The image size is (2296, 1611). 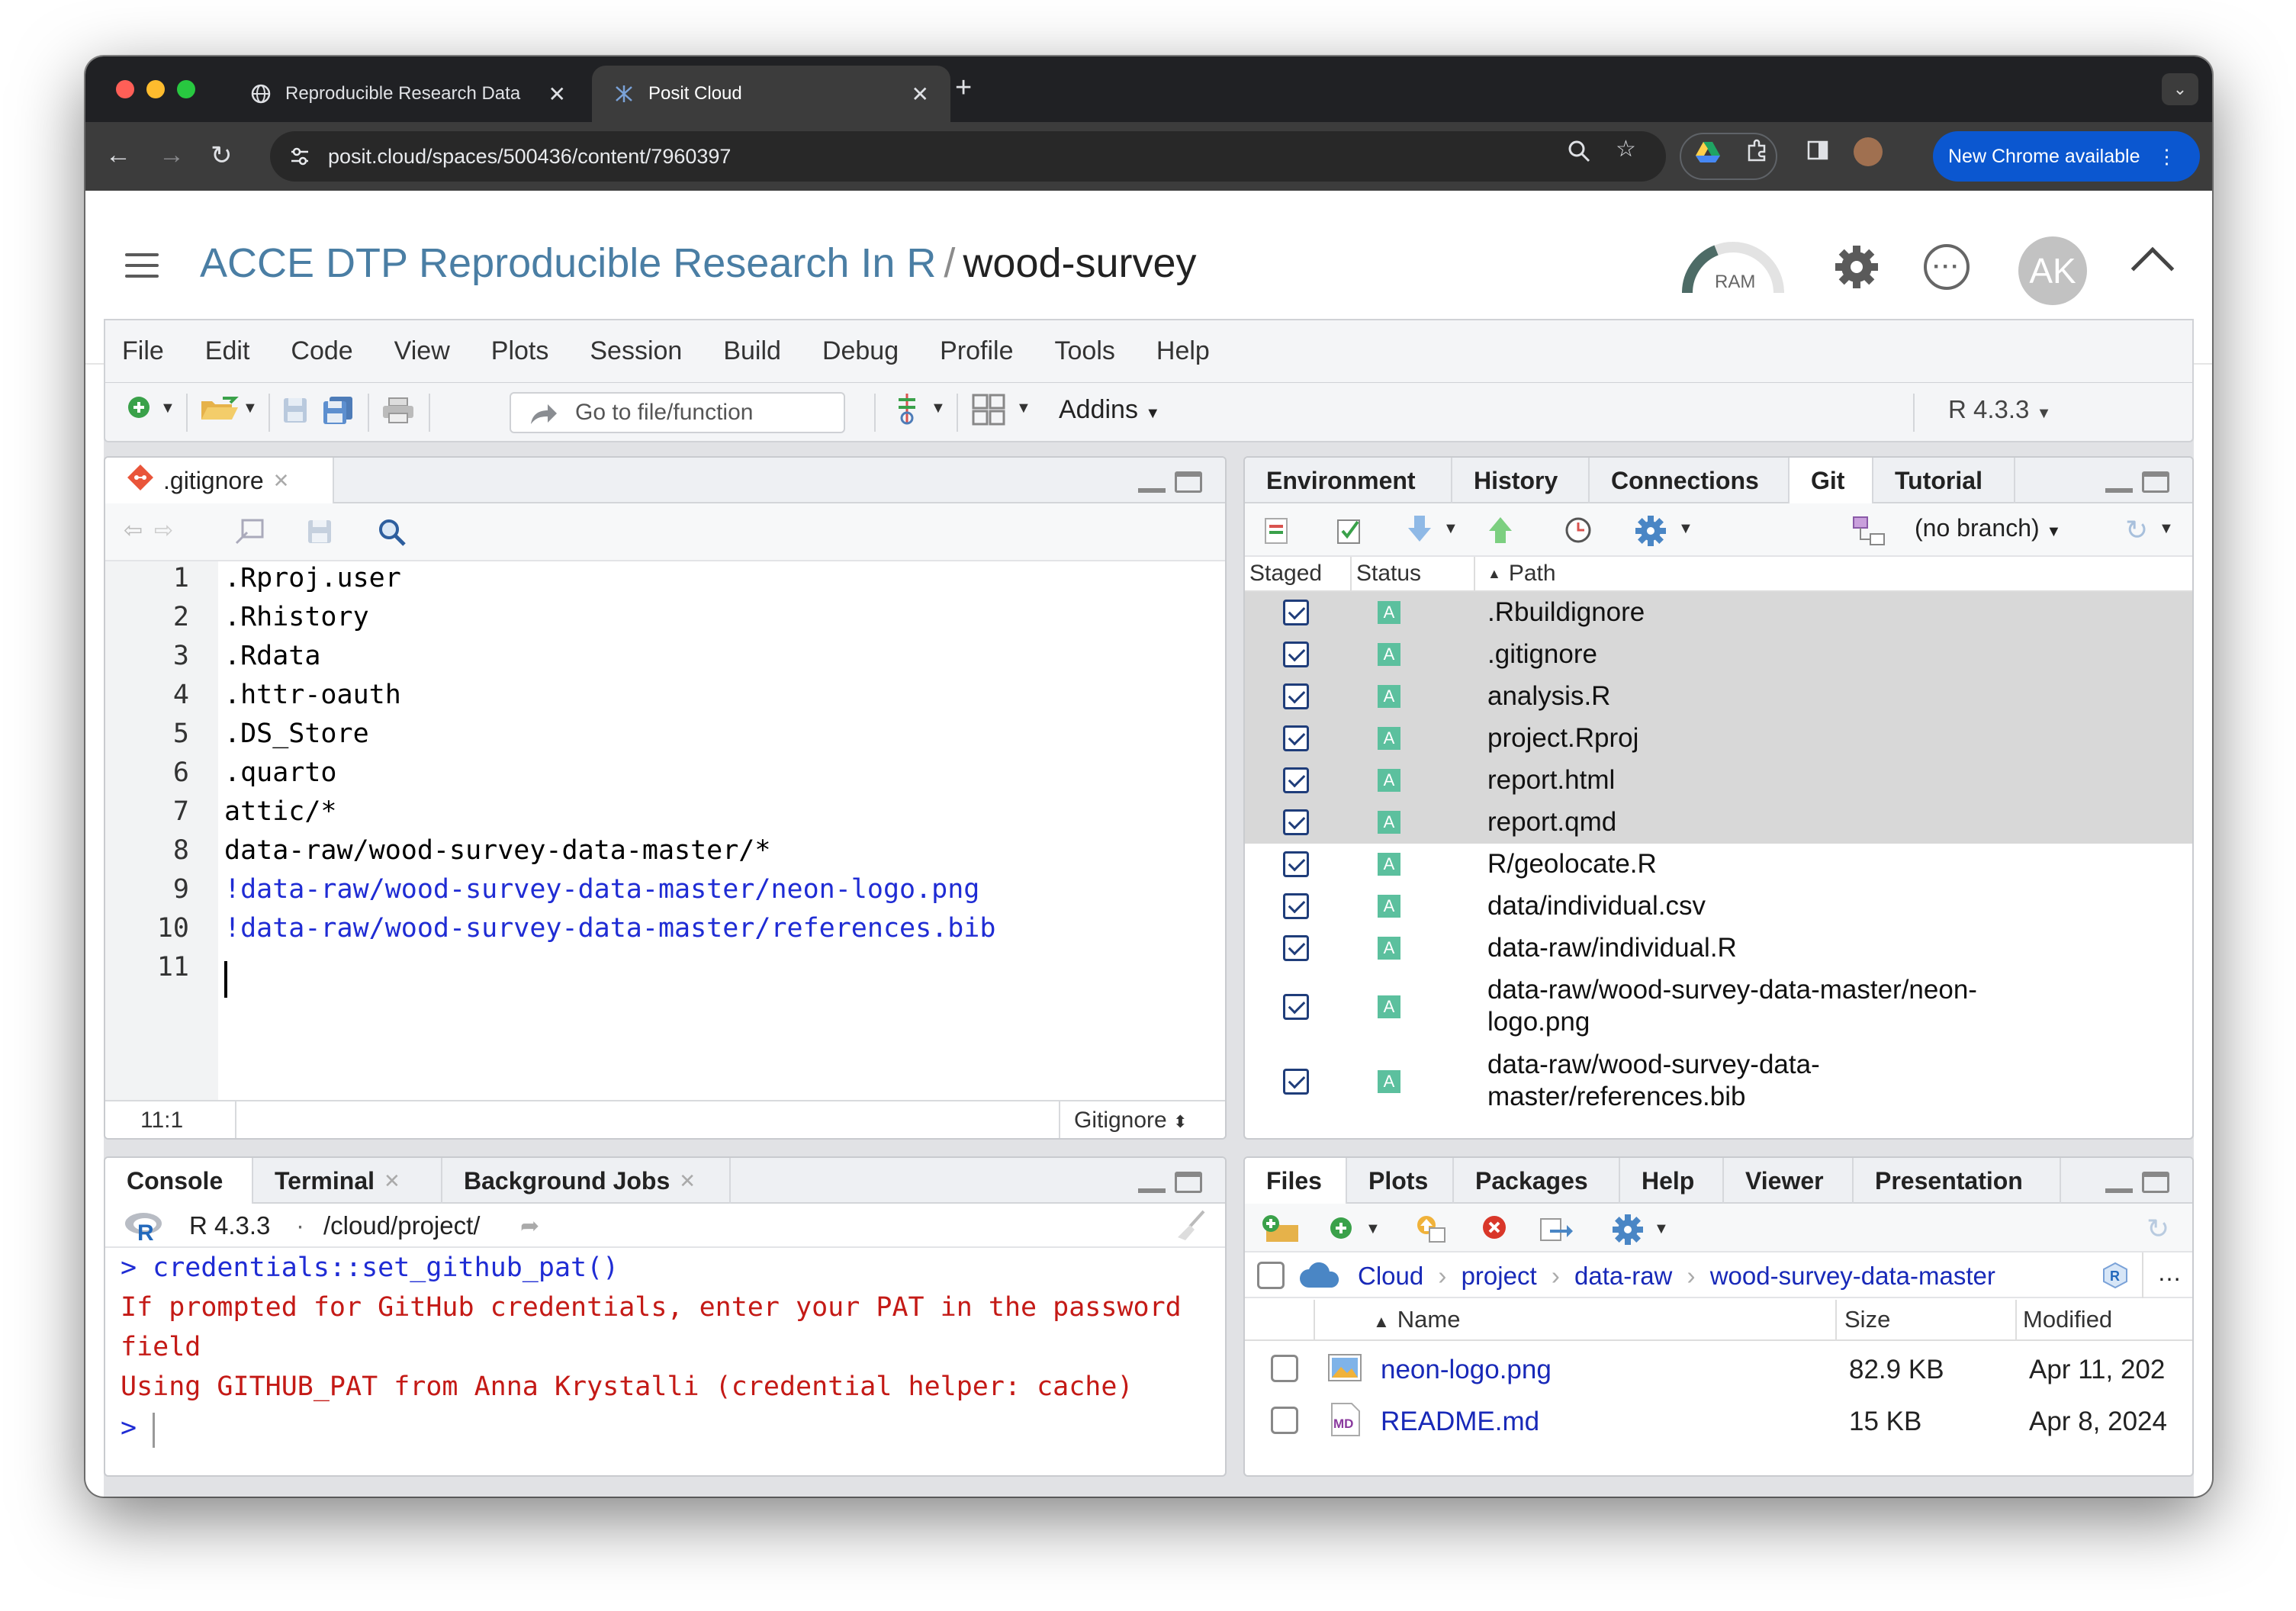 I want to click on files-more-dropdown-icon: ▼, so click(x=1661, y=1229).